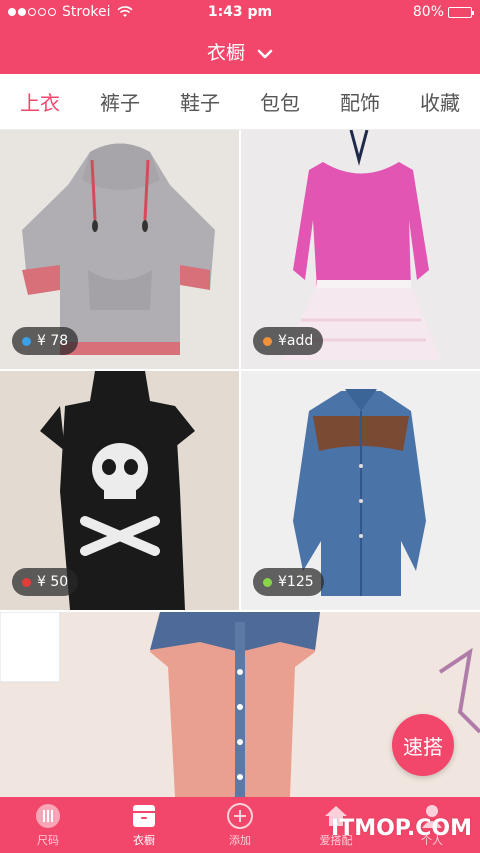  What do you see at coordinates (144, 816) in the screenshot?
I see `wardrobe-icon` at bounding box center [144, 816].